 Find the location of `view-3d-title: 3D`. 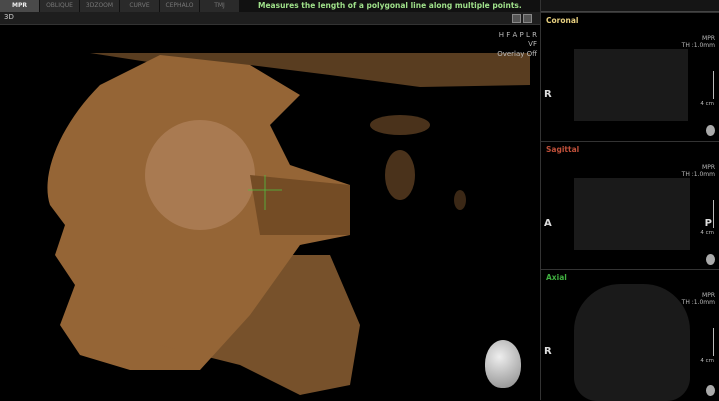

view-3d-title: 3D is located at coordinates (9, 17).